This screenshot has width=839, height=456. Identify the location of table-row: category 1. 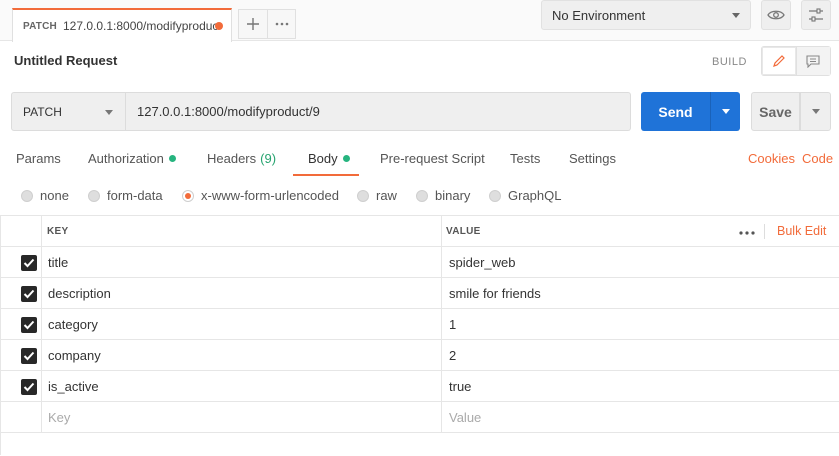
(419, 324).